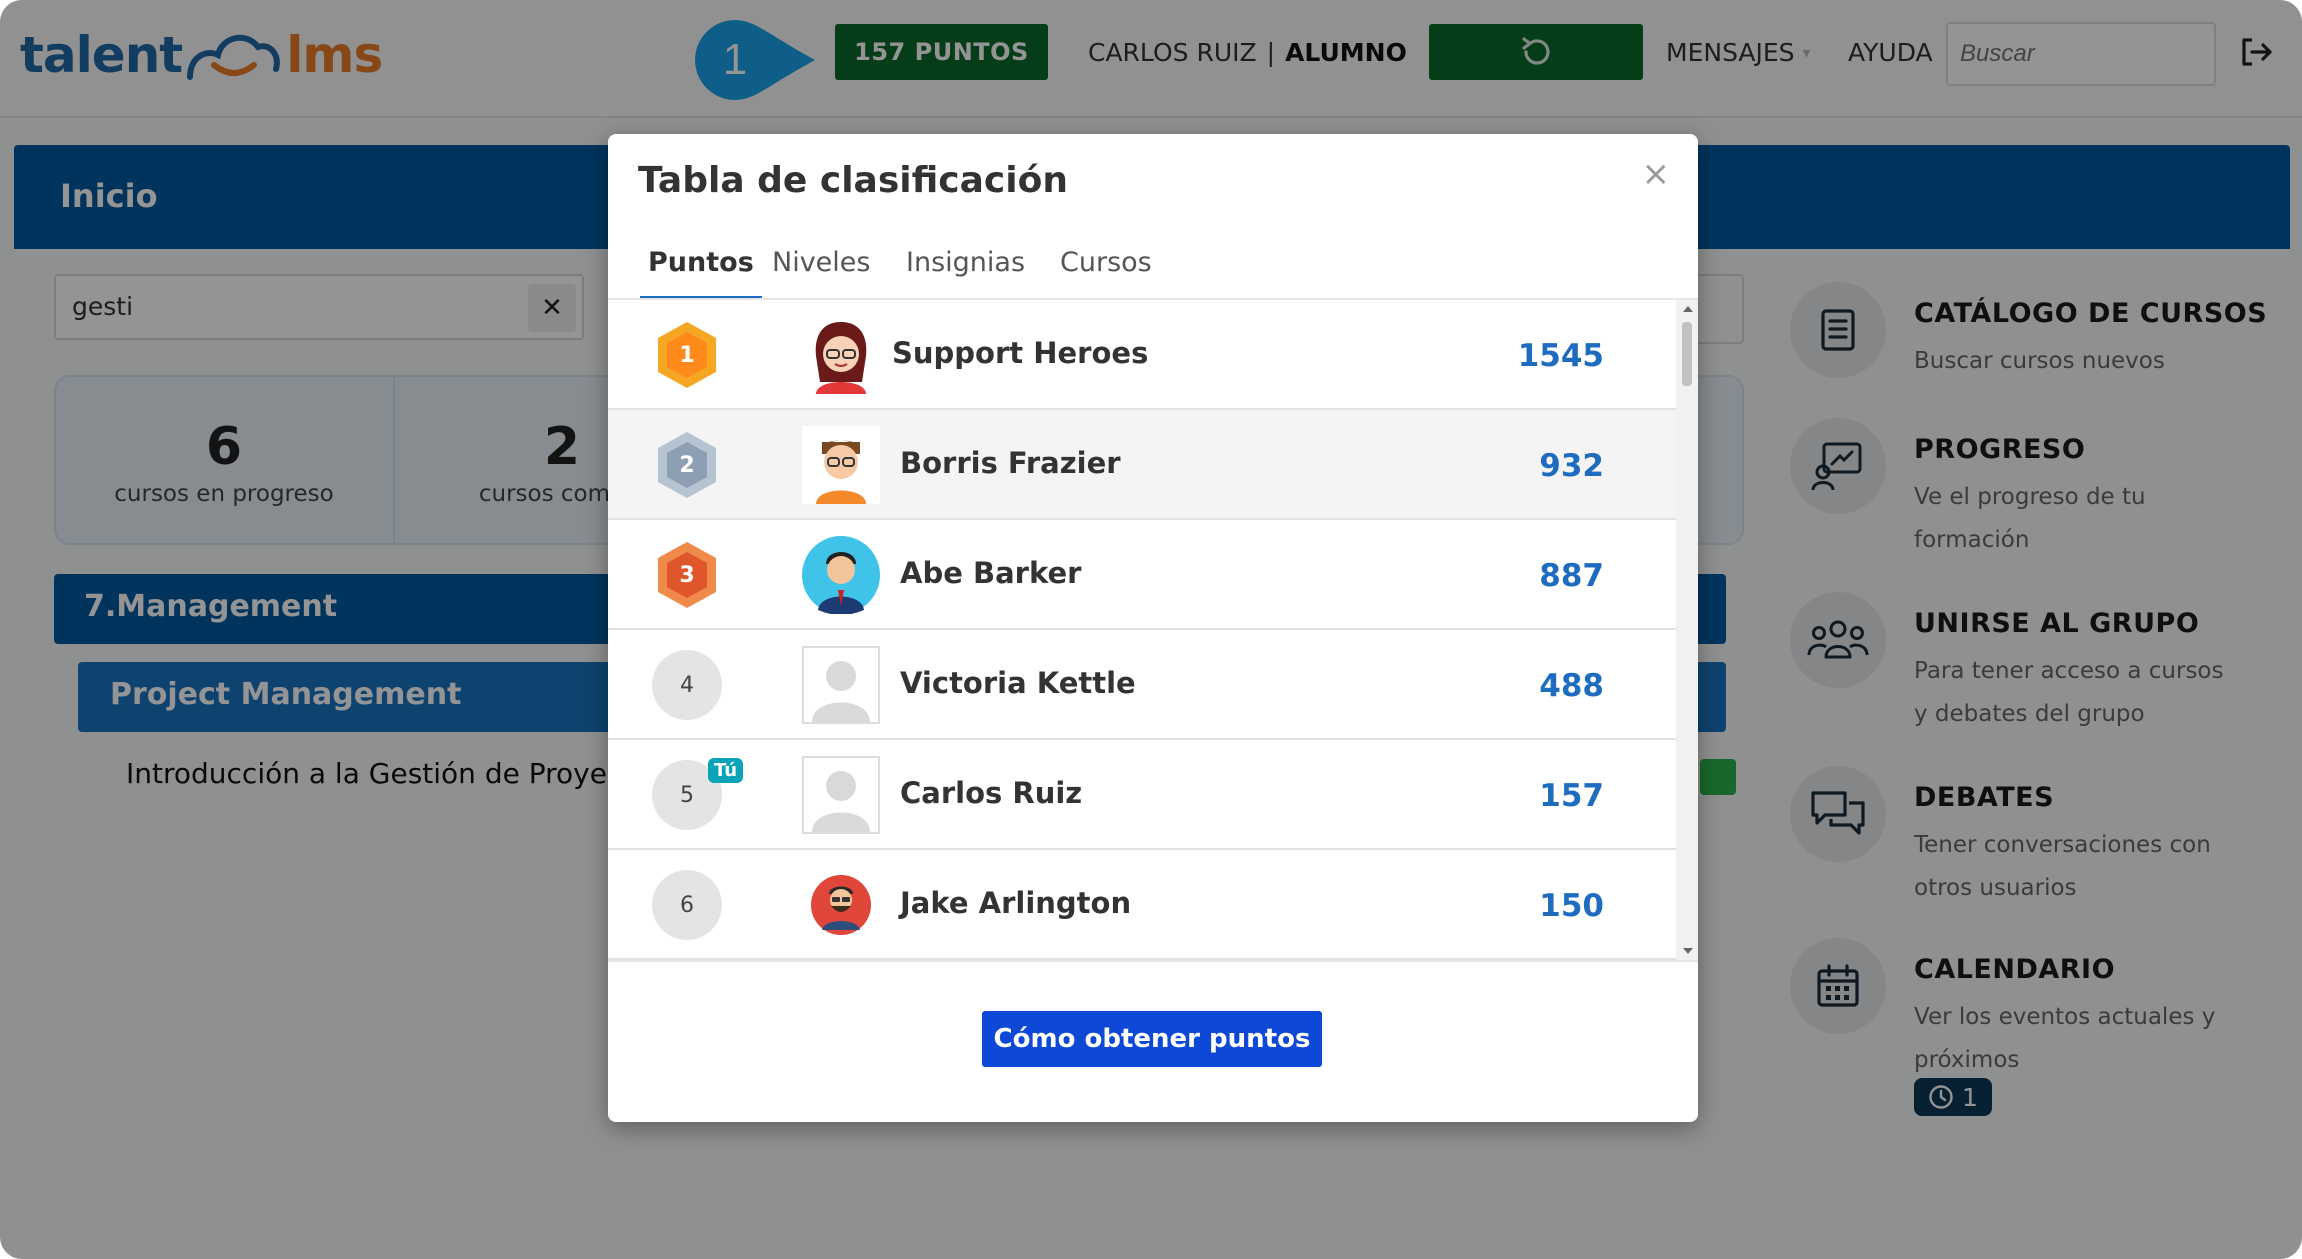  I want to click on leaderboard-scrollbar, so click(1687, 630).